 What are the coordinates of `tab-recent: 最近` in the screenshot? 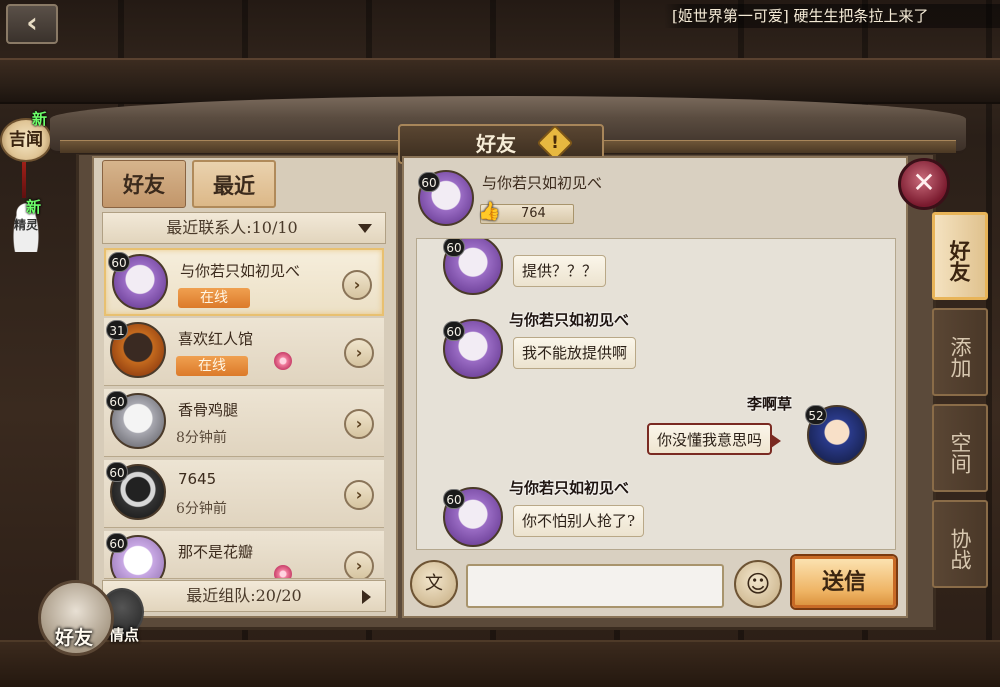 It's located at (234, 184).